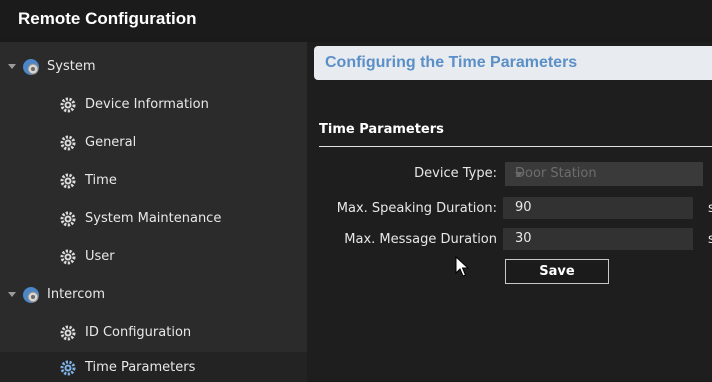 Image resolution: width=712 pixels, height=382 pixels. What do you see at coordinates (138, 332) in the screenshot?
I see `sidebar-item-label: ID Configuration` at bounding box center [138, 332].